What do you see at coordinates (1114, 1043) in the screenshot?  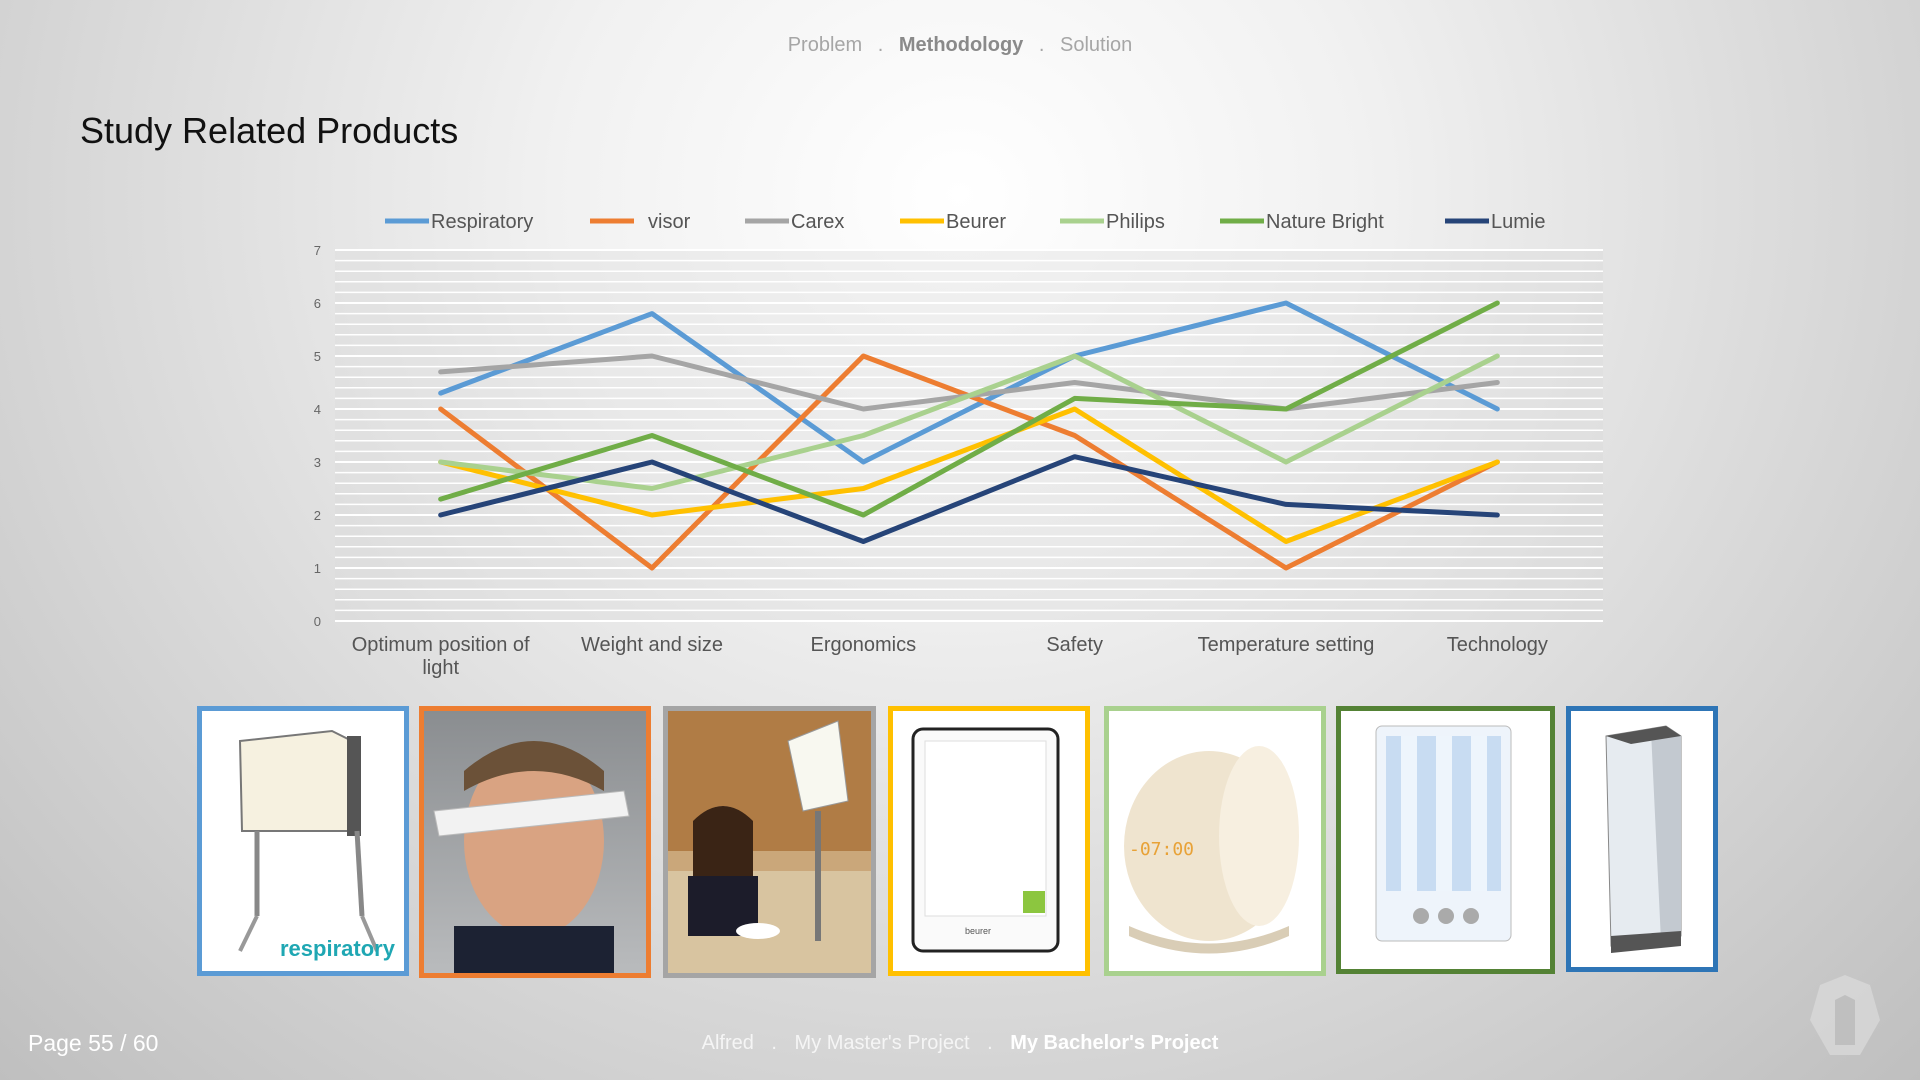 I see `footer-nav-bachelors: My Bachelor's Project` at bounding box center [1114, 1043].